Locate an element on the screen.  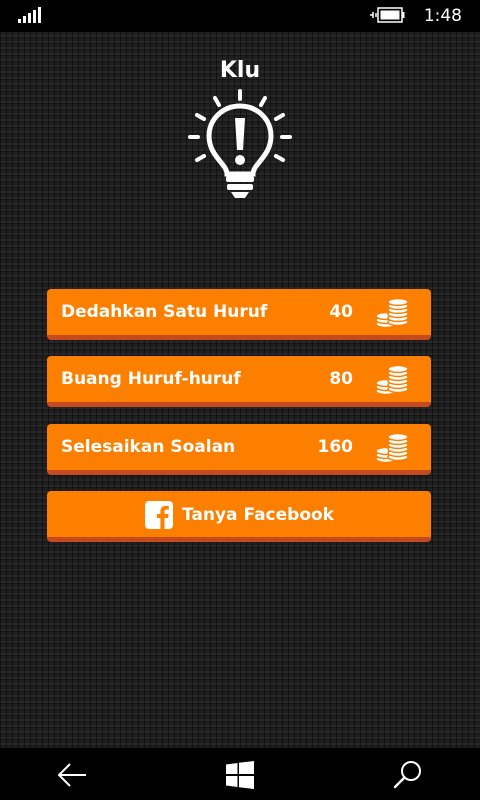
solve-question-button: Selesaikan Soalan 160 is located at coordinates (239, 449).